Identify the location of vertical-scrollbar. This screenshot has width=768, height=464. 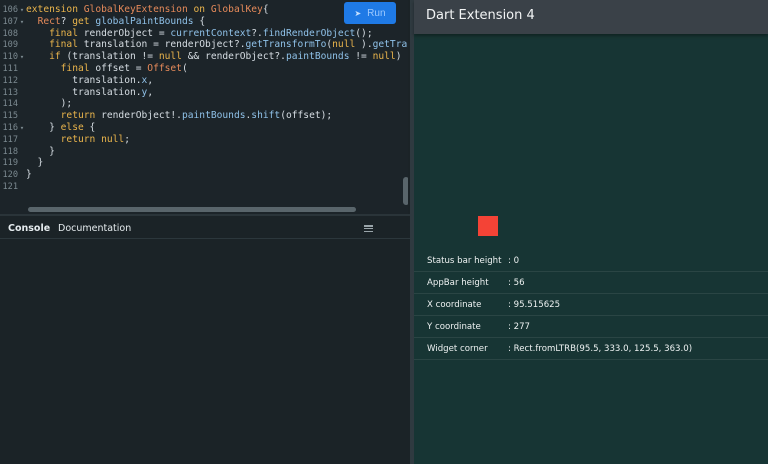
(405, 191).